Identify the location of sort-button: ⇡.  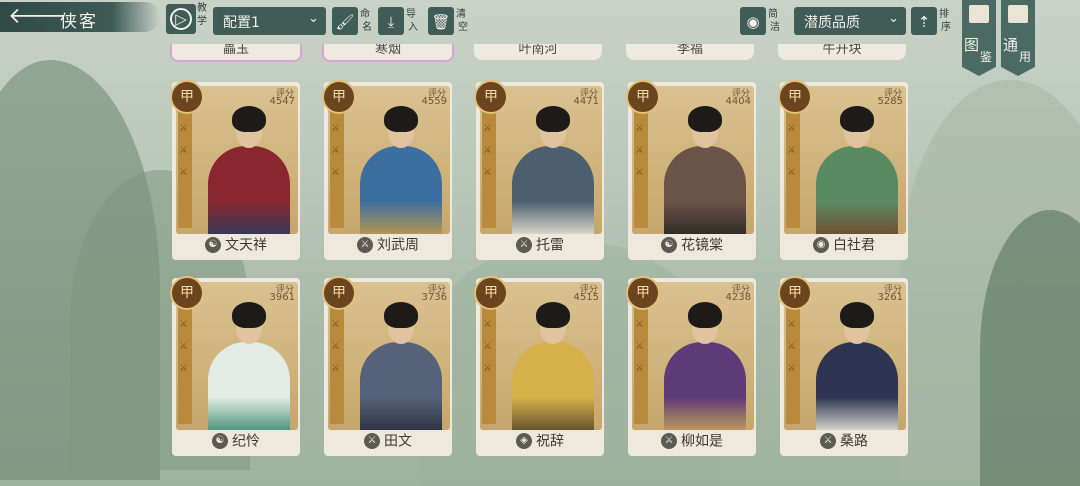
(924, 21).